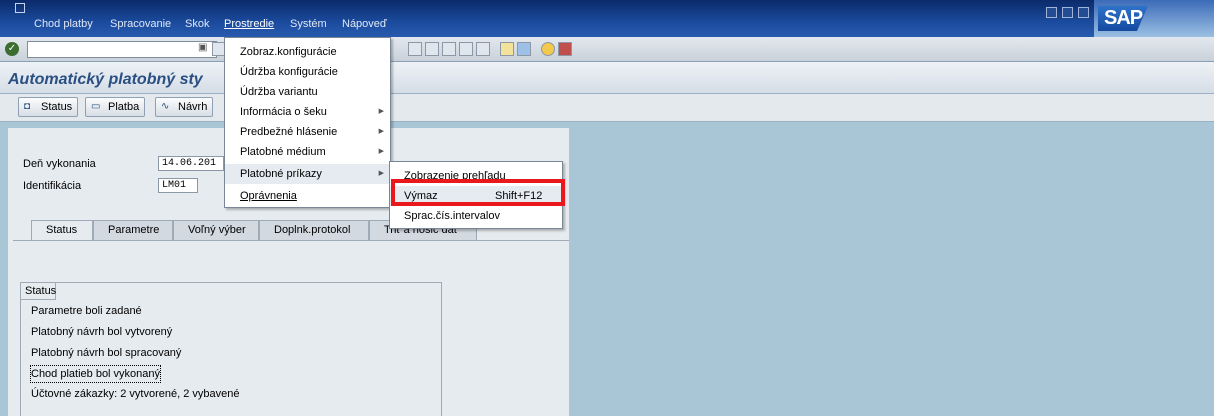 The image size is (1214, 416). I want to click on menu-item-label: Údržba variantu, so click(279, 92).